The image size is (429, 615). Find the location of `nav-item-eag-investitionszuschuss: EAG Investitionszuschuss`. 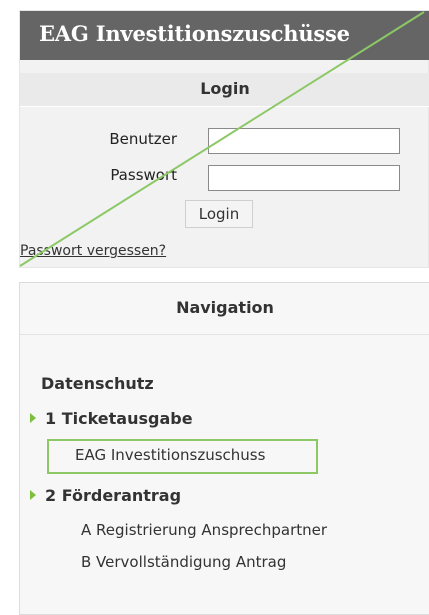

nav-item-eag-investitionszuschuss: EAG Investitionszuschuss is located at coordinates (170, 455).